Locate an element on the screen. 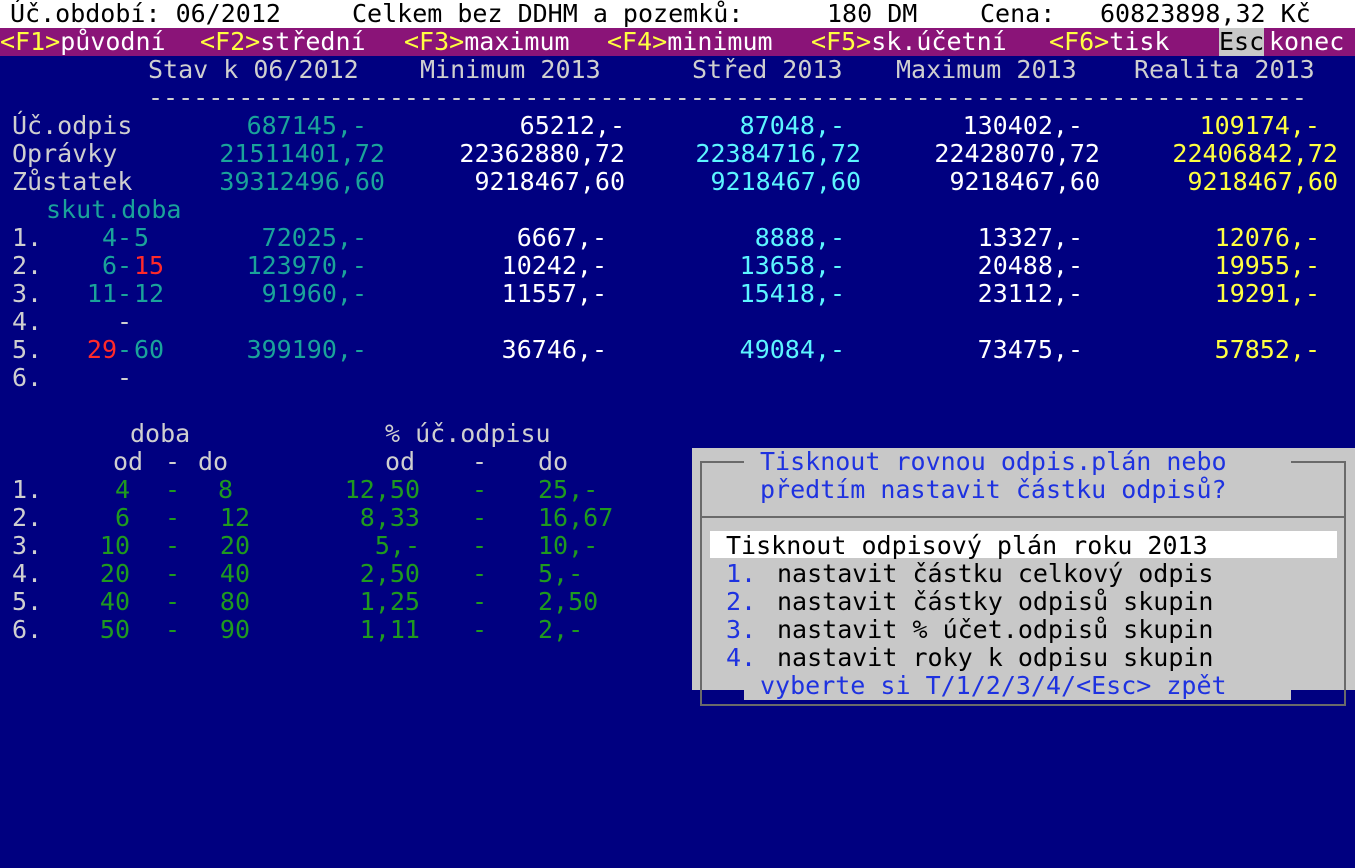 The image size is (1355, 868). value-realita: 57852,- is located at coordinates (1267, 349).